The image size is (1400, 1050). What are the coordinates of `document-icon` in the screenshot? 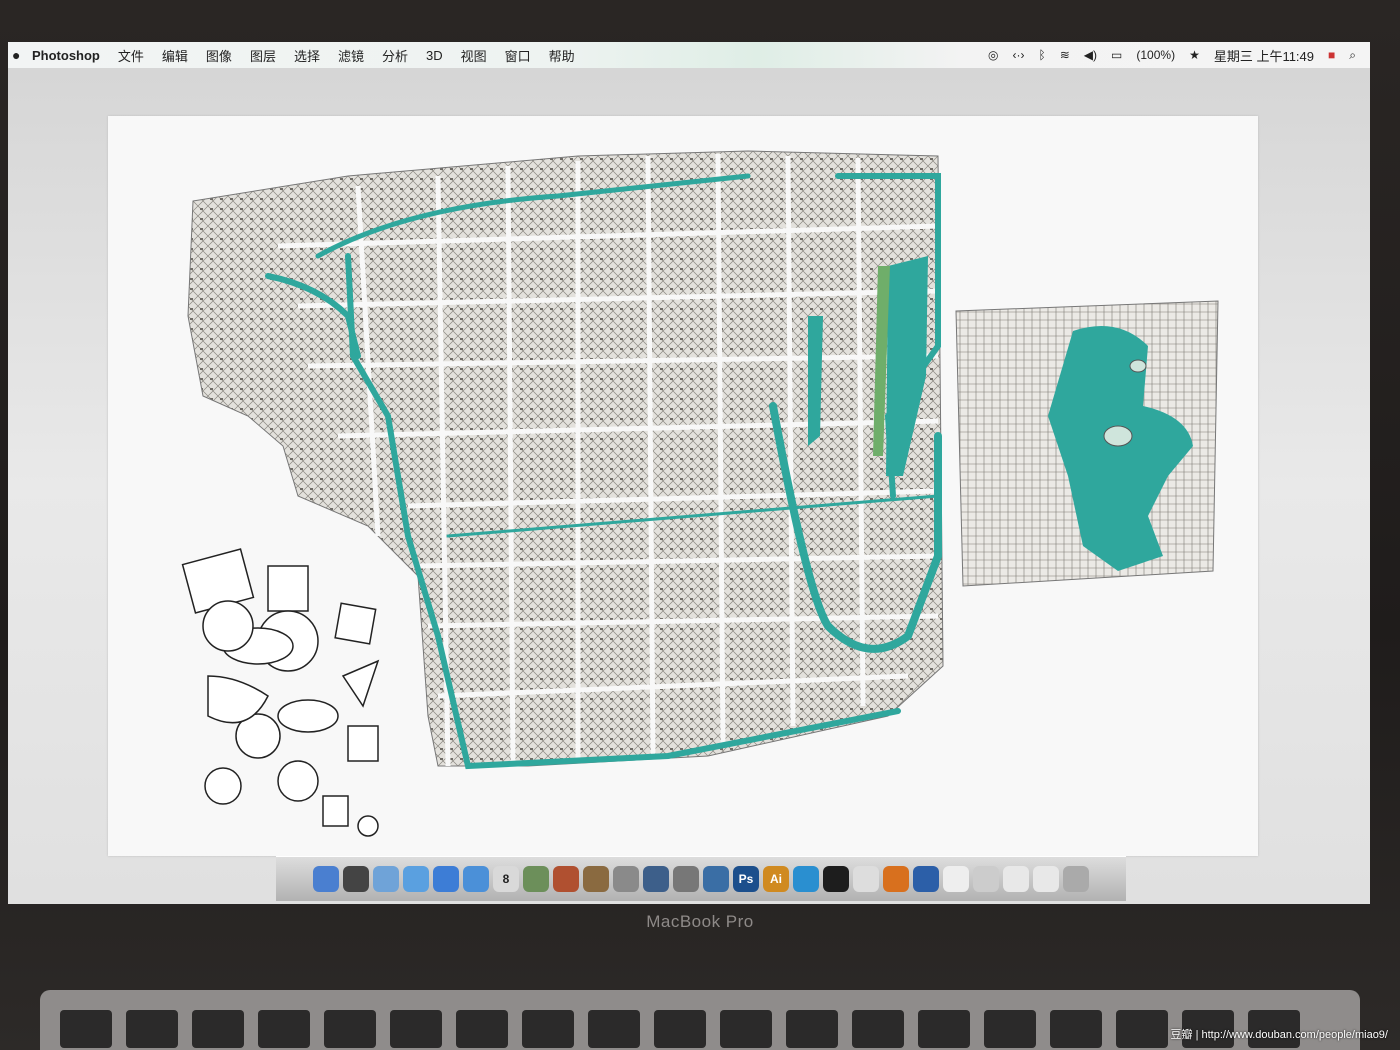 It's located at (956, 879).